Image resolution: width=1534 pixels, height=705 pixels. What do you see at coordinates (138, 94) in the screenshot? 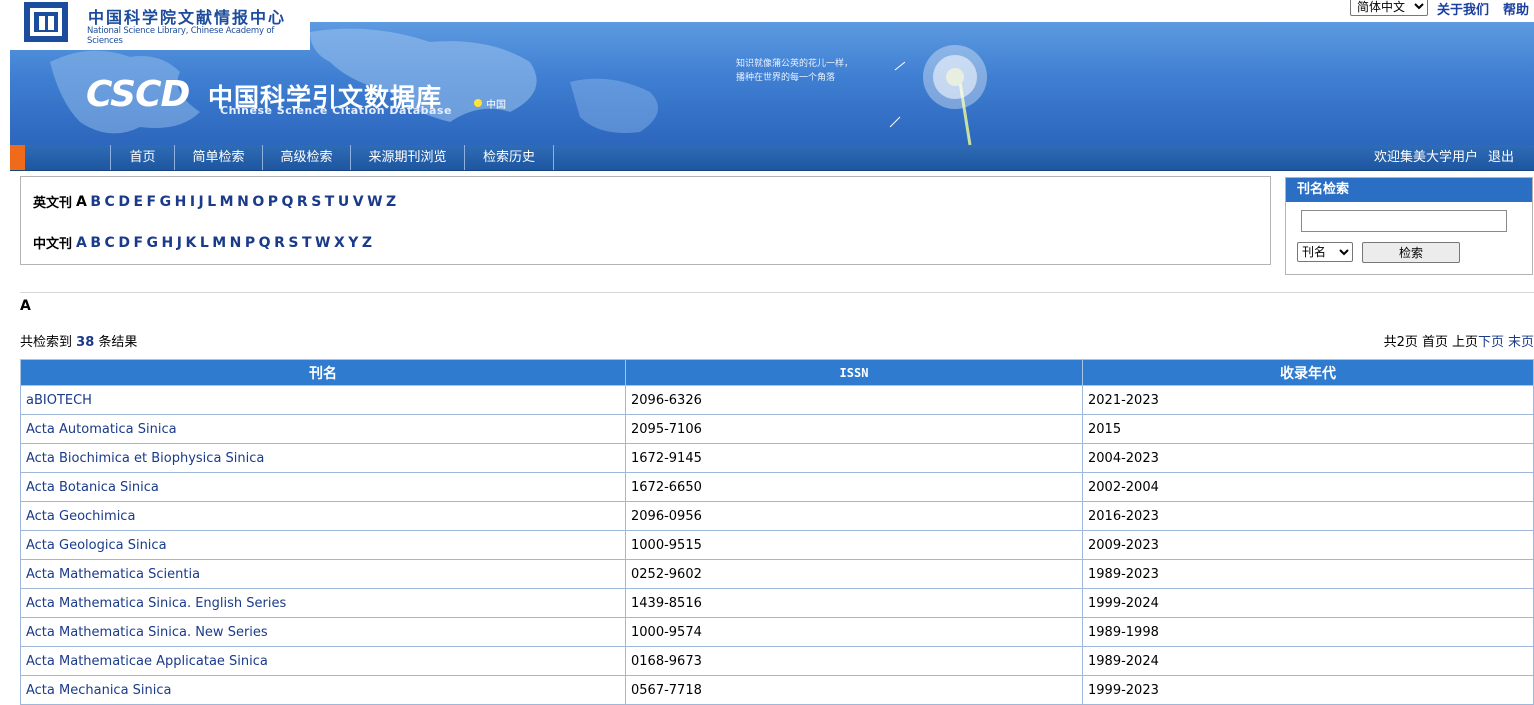
I see `cscd-logo-text: CSCD` at bounding box center [138, 94].